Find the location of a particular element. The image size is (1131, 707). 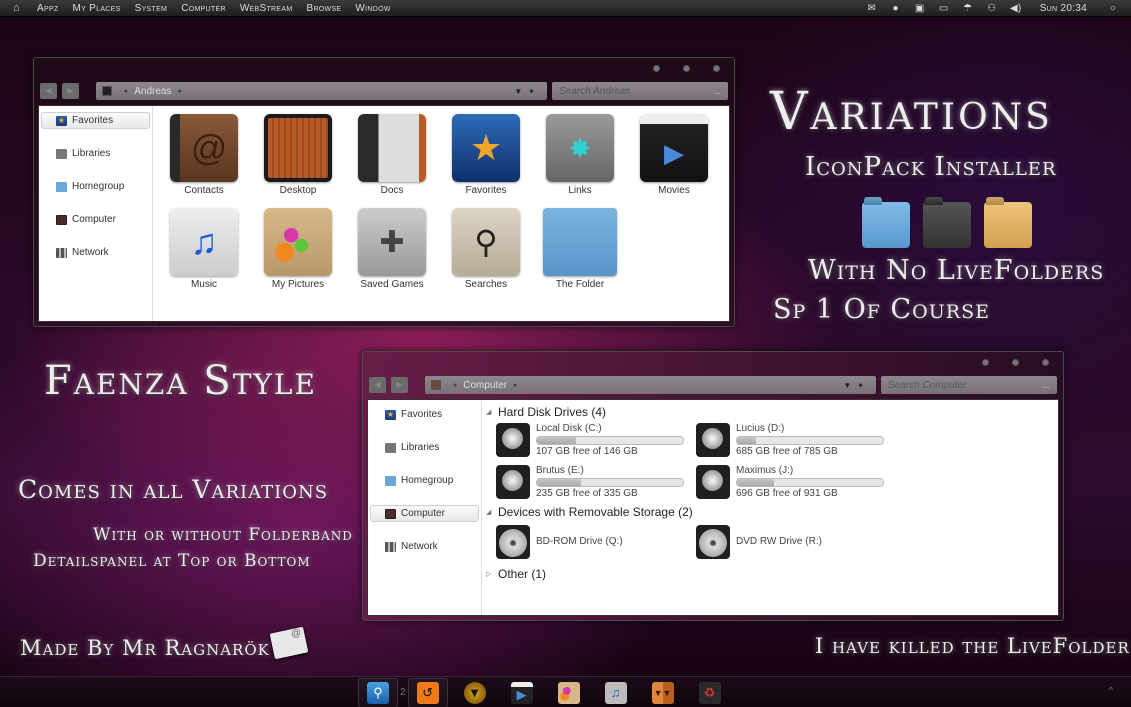

network-icon is located at coordinates (390, 546).